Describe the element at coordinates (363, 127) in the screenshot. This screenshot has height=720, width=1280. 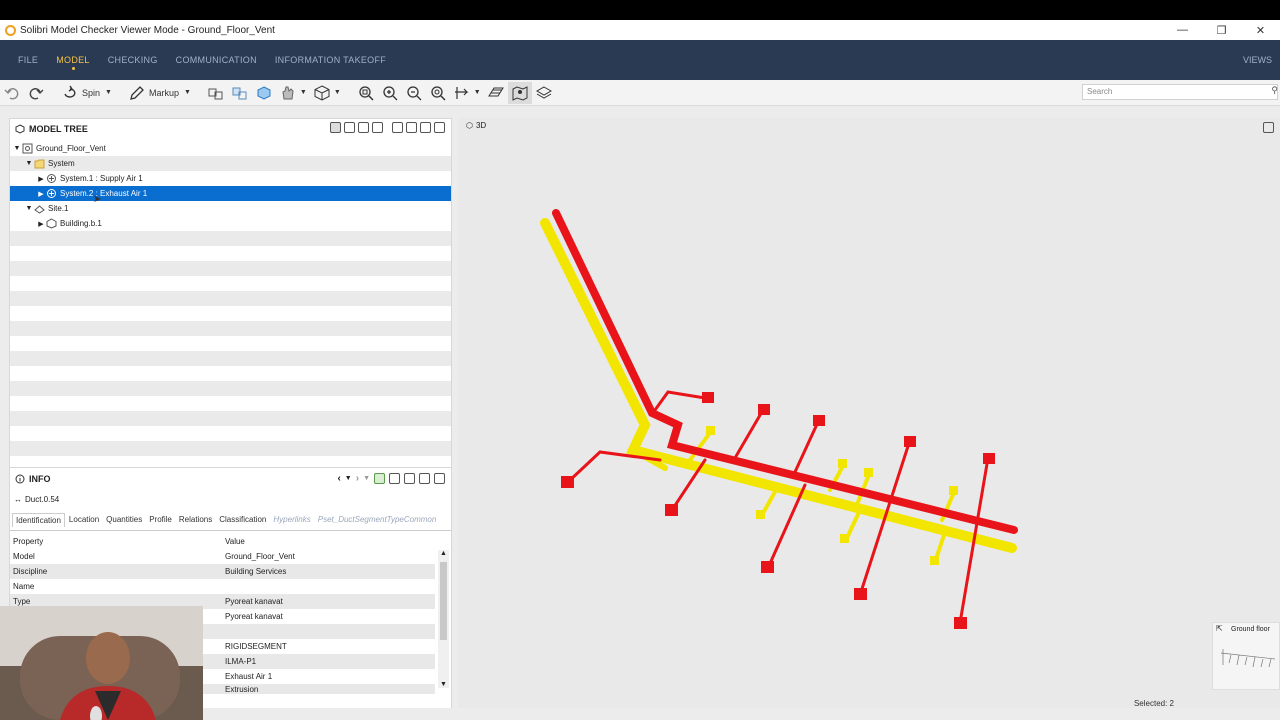
I see `filter-icon` at that location.